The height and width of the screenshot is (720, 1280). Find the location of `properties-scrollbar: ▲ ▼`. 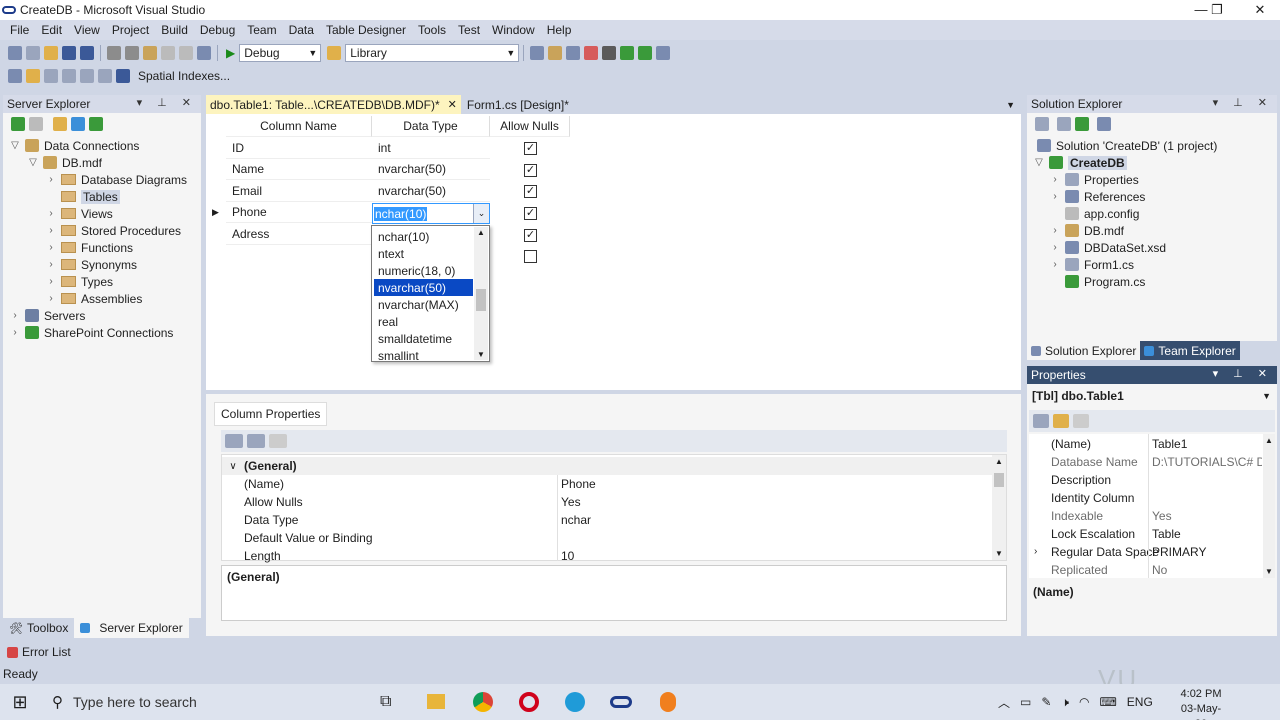

properties-scrollbar: ▲ ▼ is located at coordinates (999, 507).